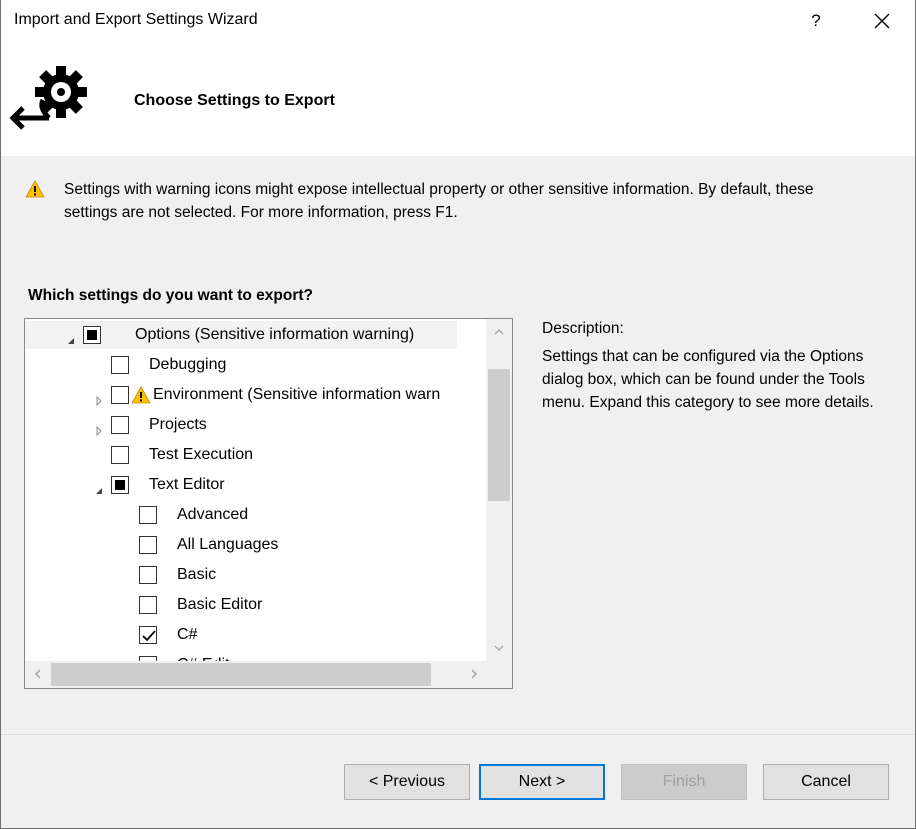 The height and width of the screenshot is (829, 916). What do you see at coordinates (458, 100) in the screenshot?
I see `wizard-header: Choose Settings to Export` at bounding box center [458, 100].